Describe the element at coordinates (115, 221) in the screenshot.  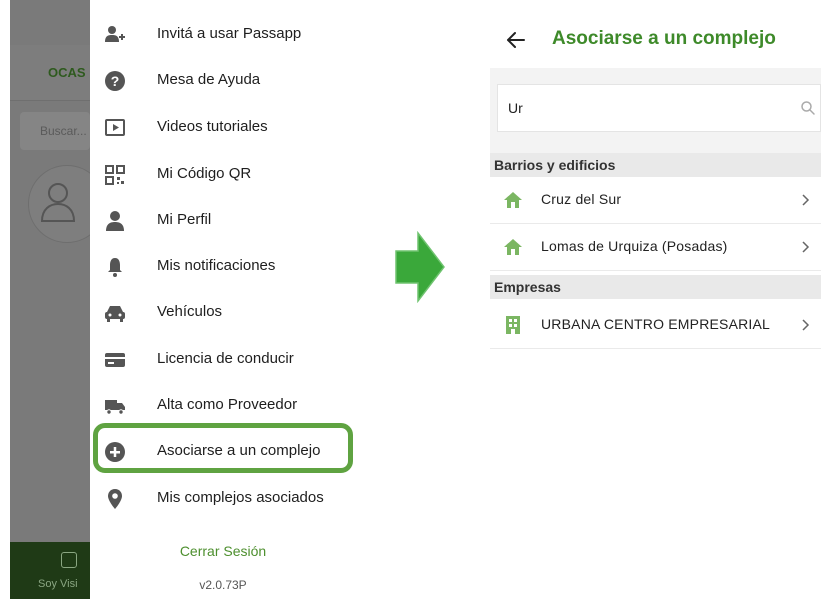
I see `person-icon` at that location.